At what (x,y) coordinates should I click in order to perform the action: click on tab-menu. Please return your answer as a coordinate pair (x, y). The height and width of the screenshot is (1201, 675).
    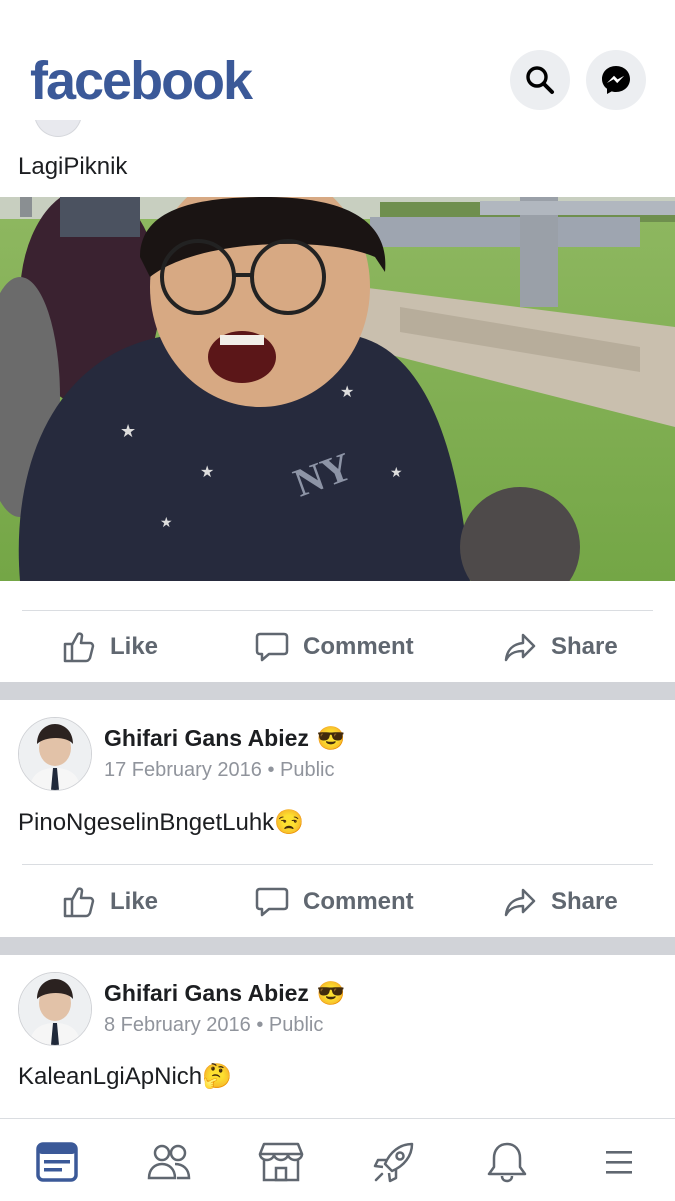
    Looking at the image, I should click on (619, 1162).